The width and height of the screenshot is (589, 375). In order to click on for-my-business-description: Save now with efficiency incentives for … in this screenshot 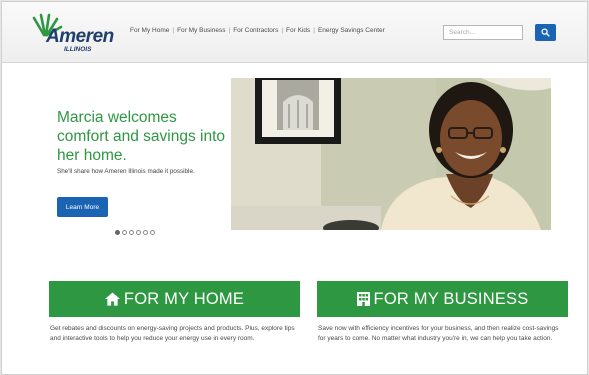, I will do `click(438, 333)`.